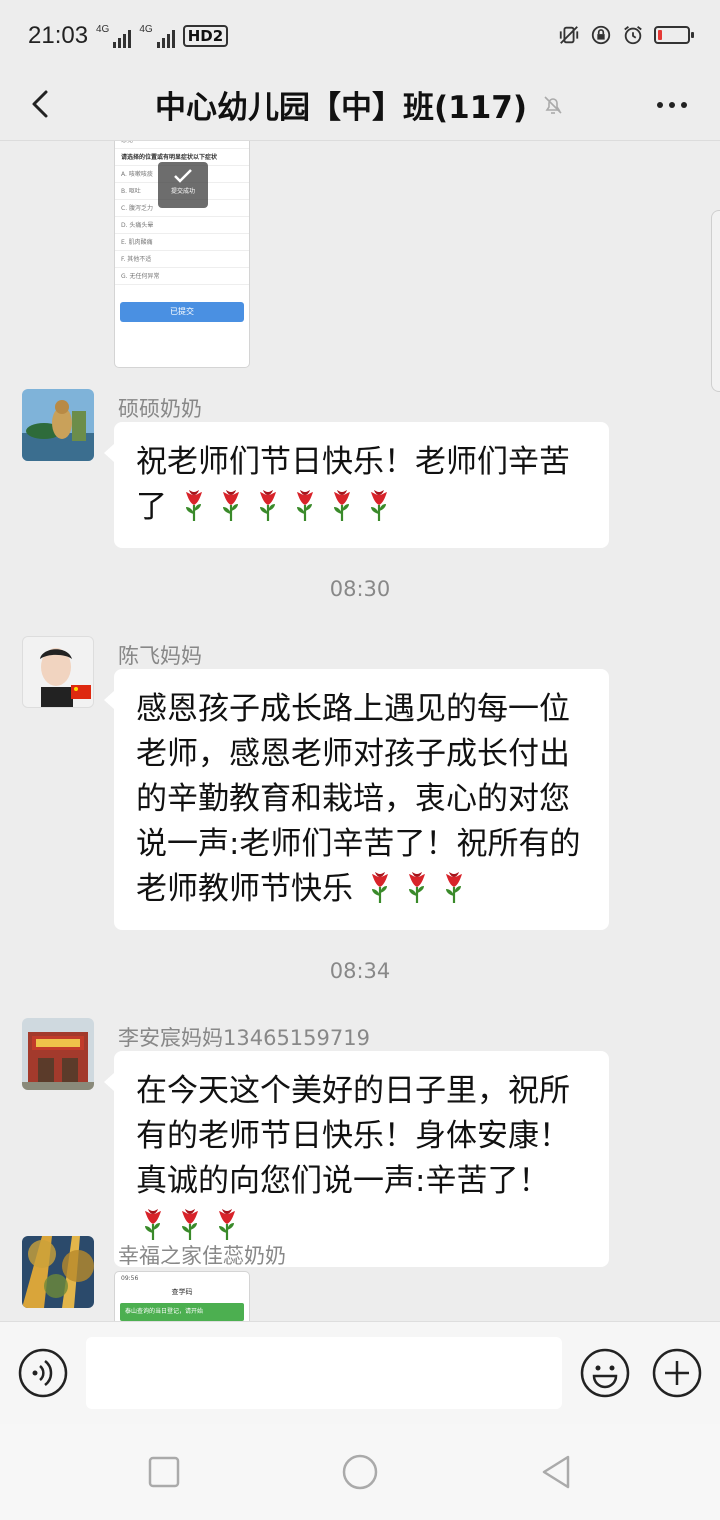 The width and height of the screenshot is (720, 1520). Describe the element at coordinates (183, 185) in the screenshot. I see `thumb-toast: 提交成功` at that location.